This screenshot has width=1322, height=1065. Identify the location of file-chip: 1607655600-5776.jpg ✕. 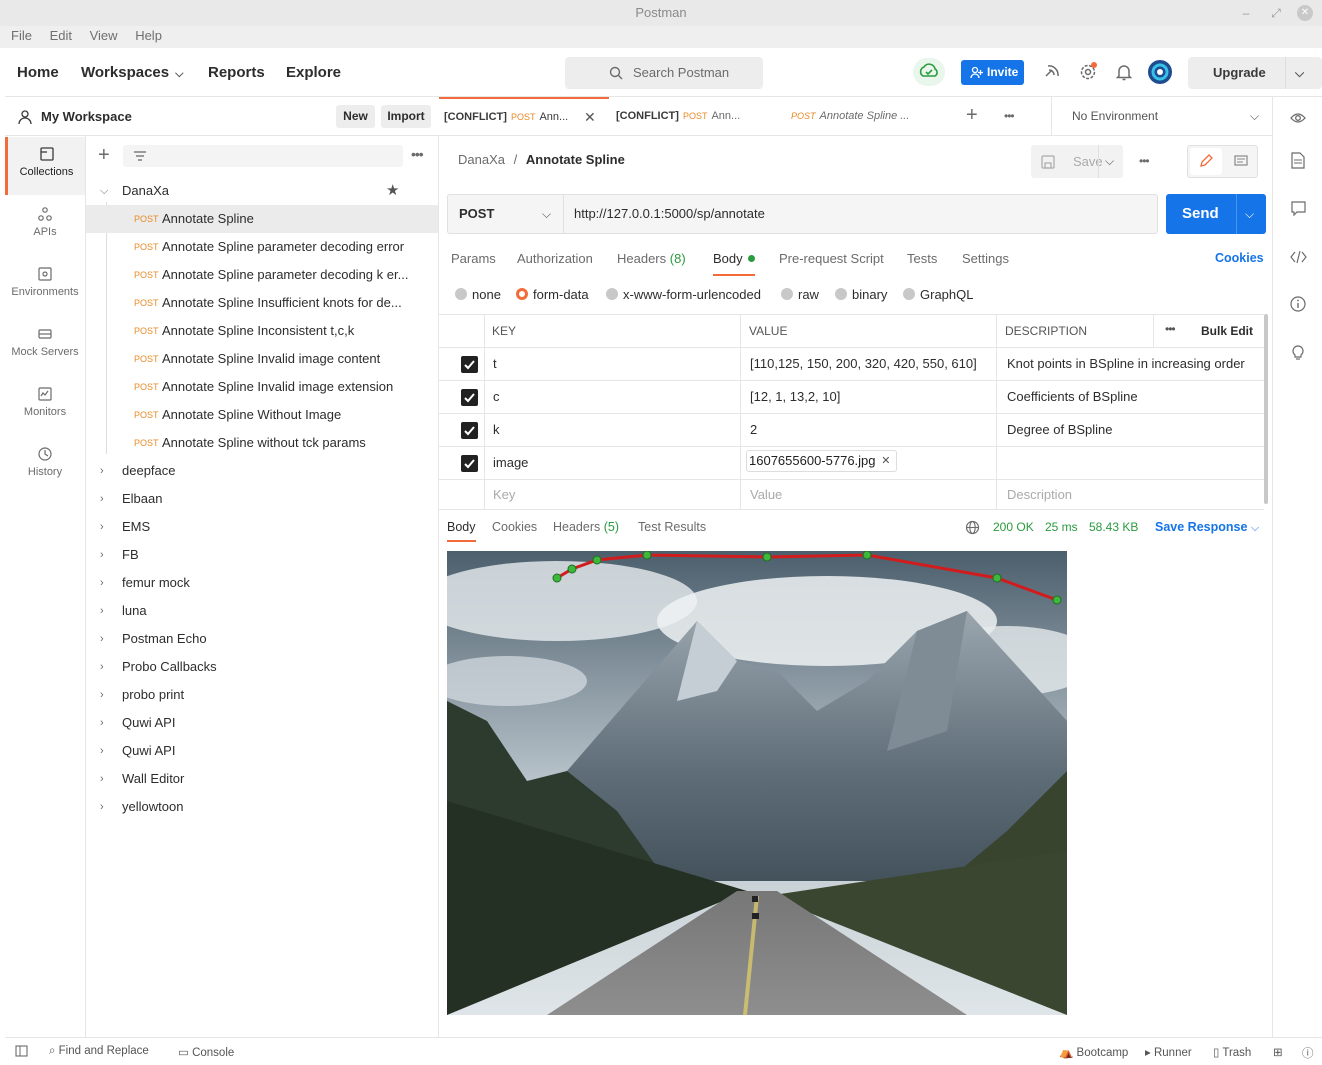
(821, 461).